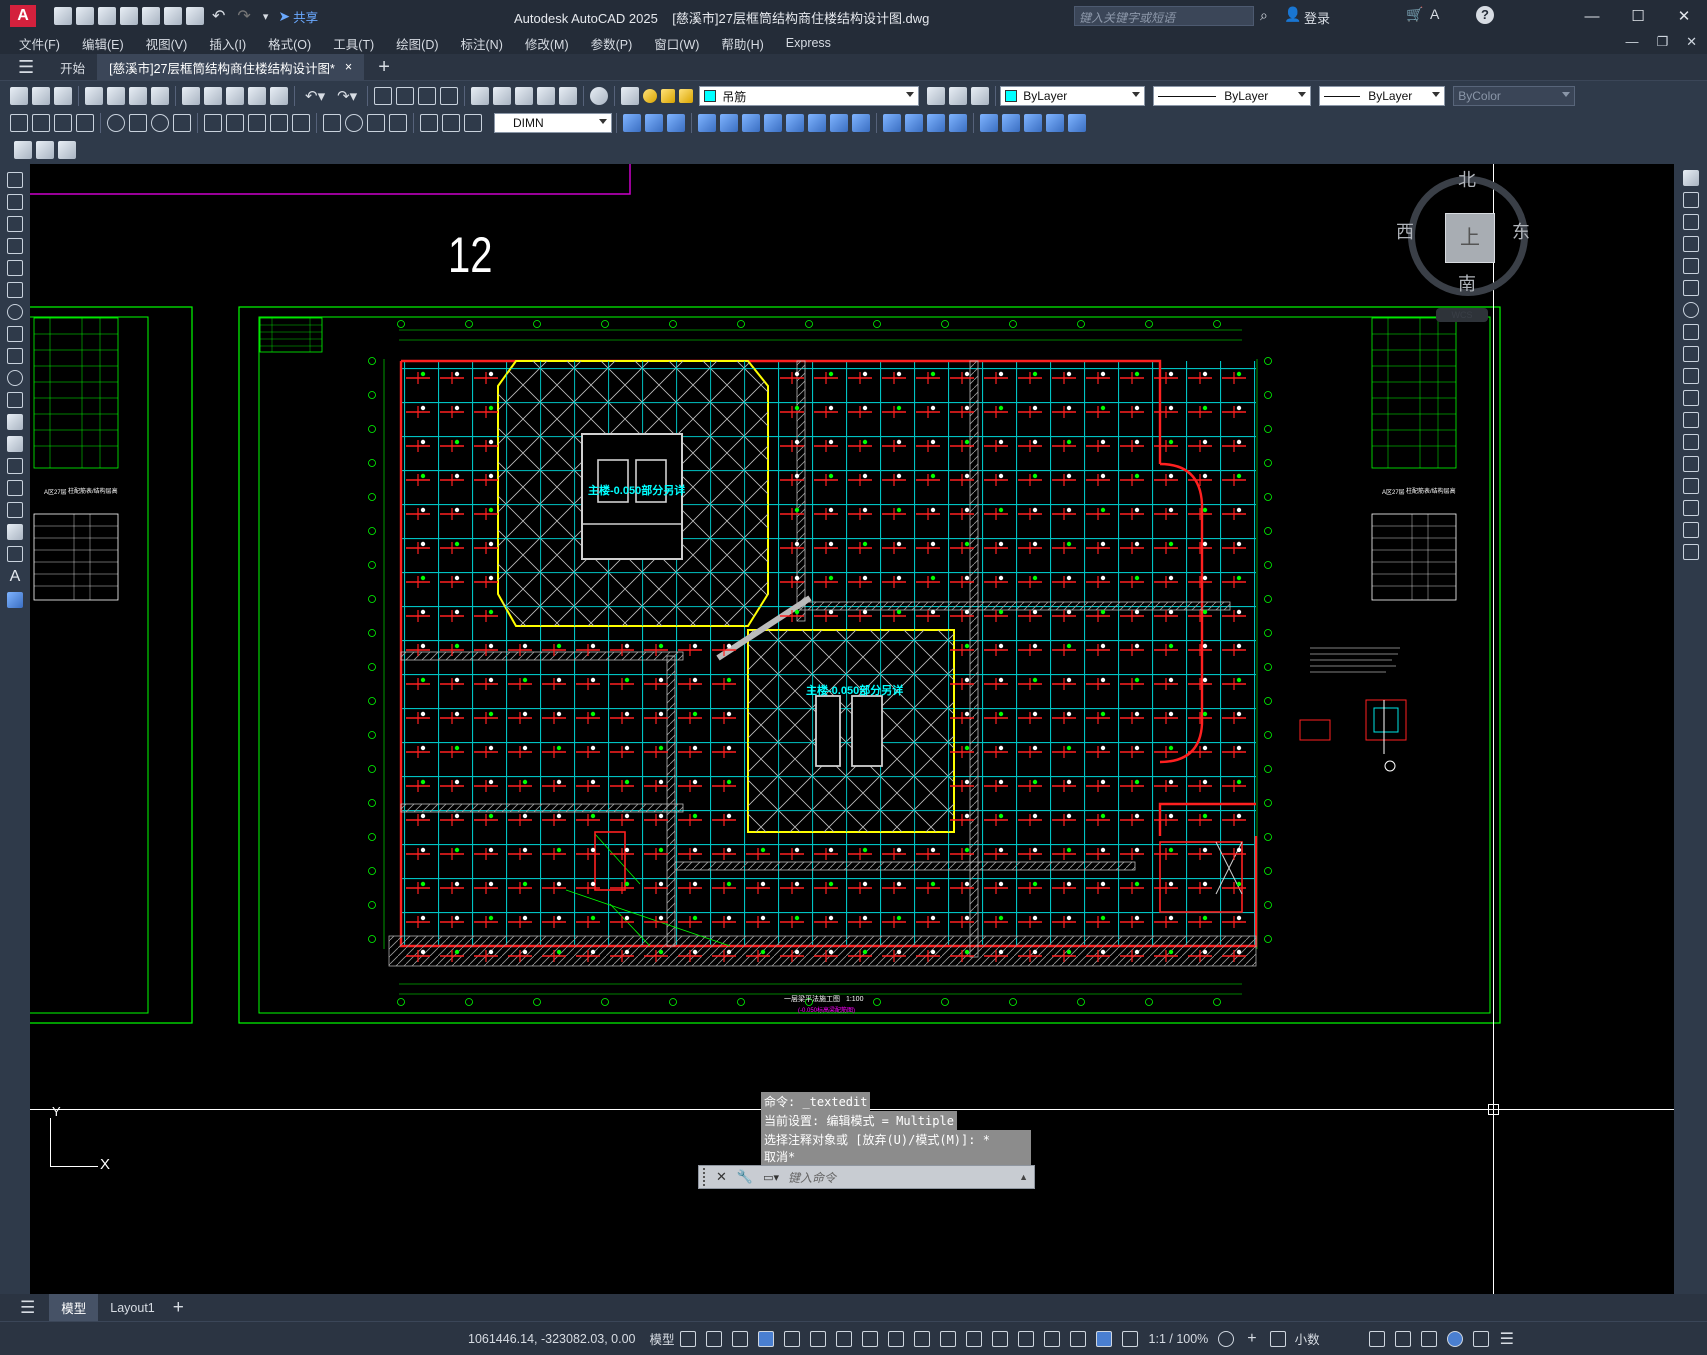 The width and height of the screenshot is (1707, 1355). Describe the element at coordinates (160, 123) in the screenshot. I see `diameter-dim-icon` at that location.